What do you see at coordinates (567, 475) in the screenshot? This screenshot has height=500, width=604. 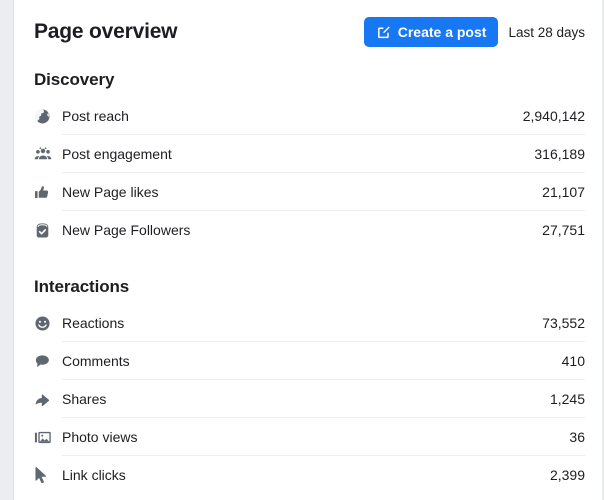 I see `stat-value: 2,399` at bounding box center [567, 475].